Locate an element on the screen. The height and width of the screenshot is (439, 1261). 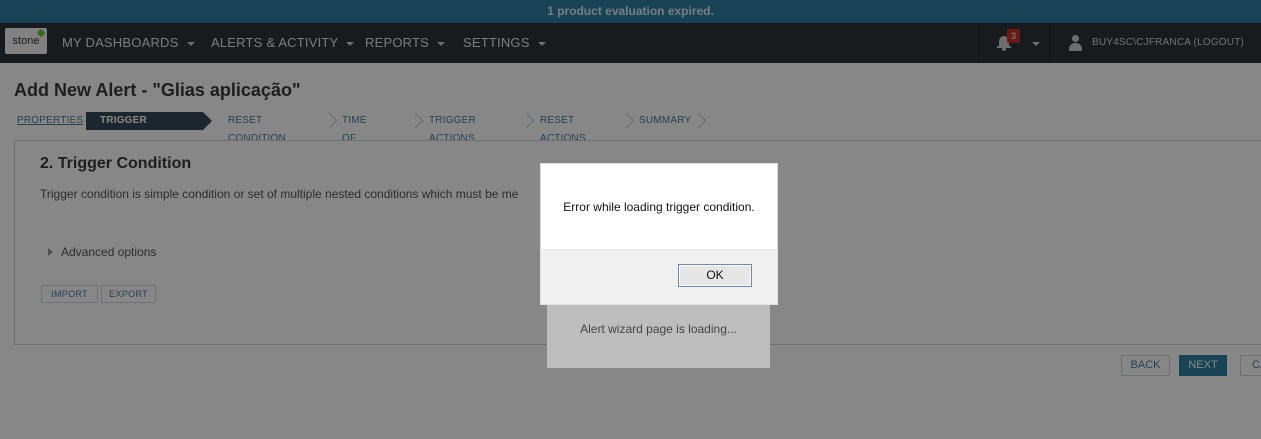
error-message: Error while loading trigger condition. is located at coordinates (659, 207).